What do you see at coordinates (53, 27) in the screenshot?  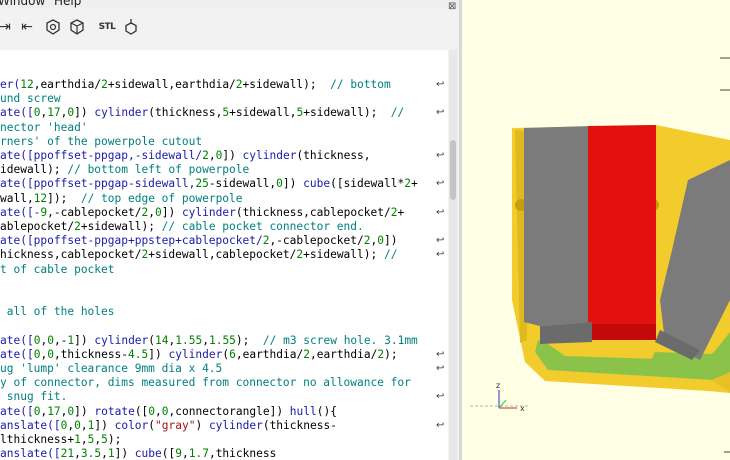 I see `preview-icon` at bounding box center [53, 27].